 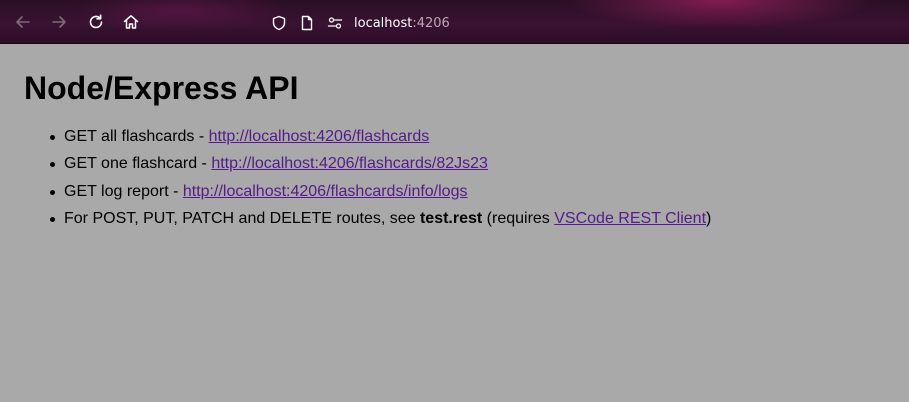 I want to click on test-rest-filename: test.rest, so click(x=451, y=218).